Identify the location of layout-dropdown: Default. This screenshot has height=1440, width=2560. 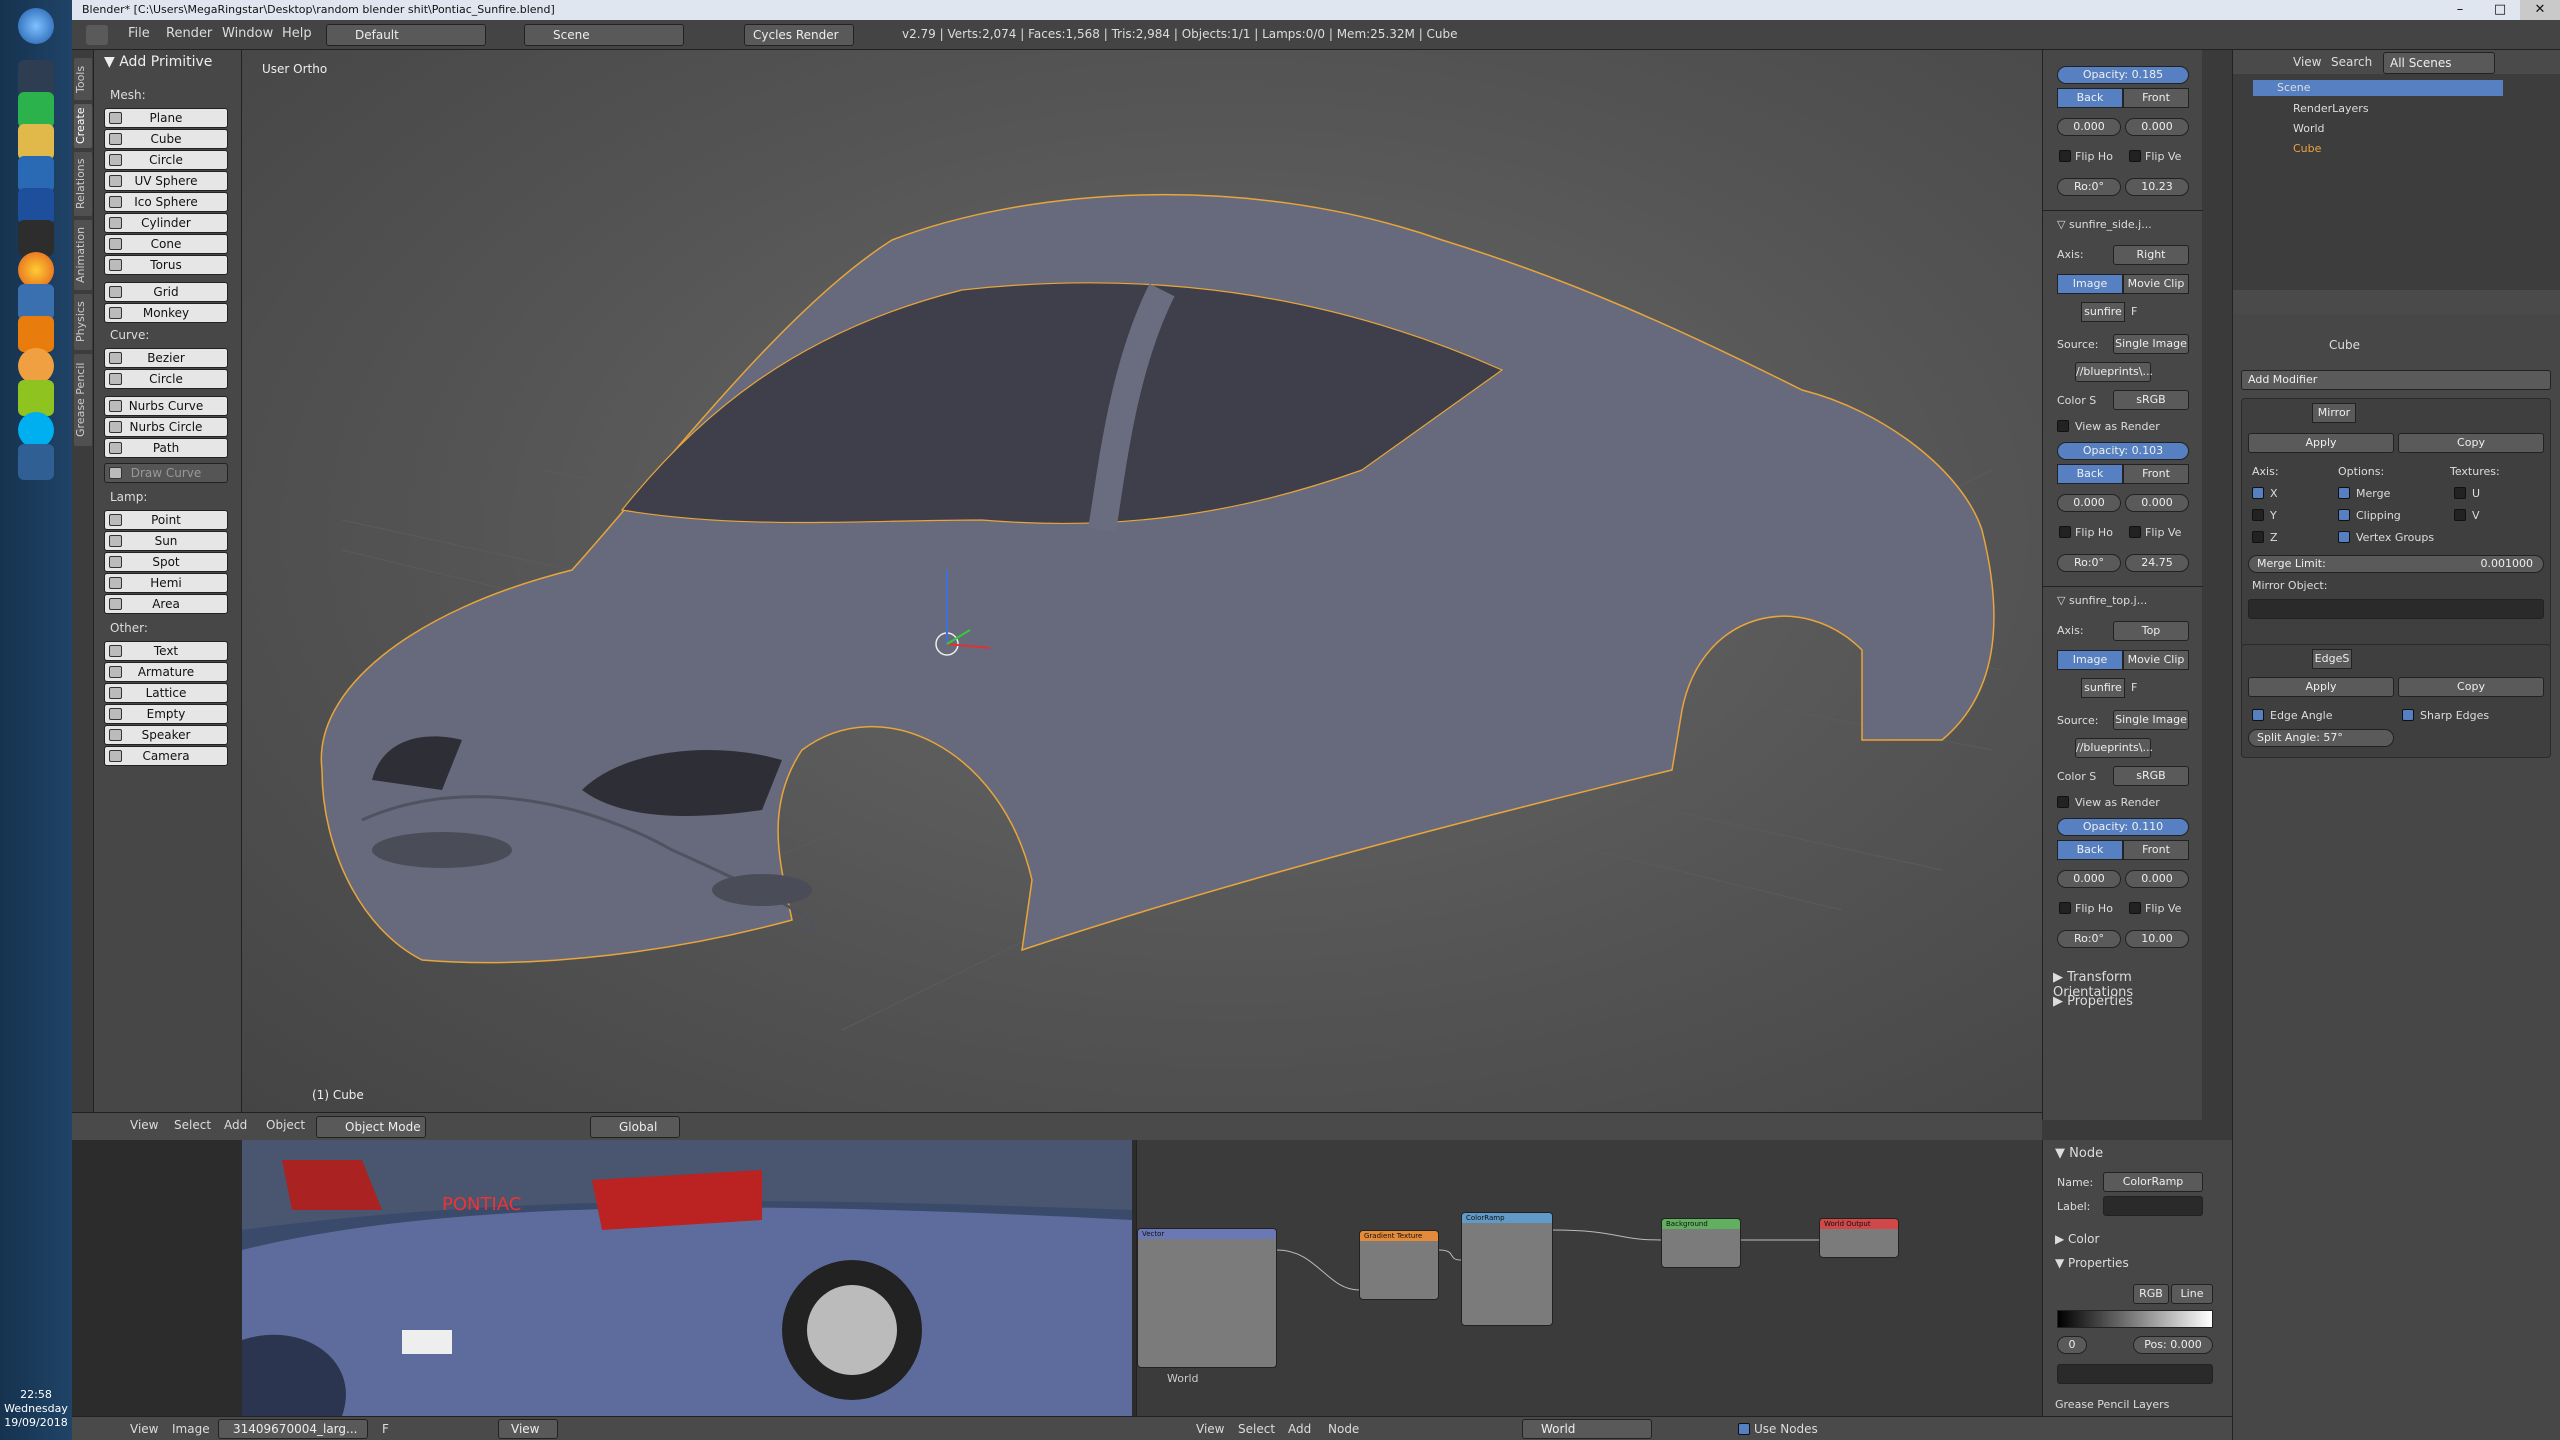
(406, 35).